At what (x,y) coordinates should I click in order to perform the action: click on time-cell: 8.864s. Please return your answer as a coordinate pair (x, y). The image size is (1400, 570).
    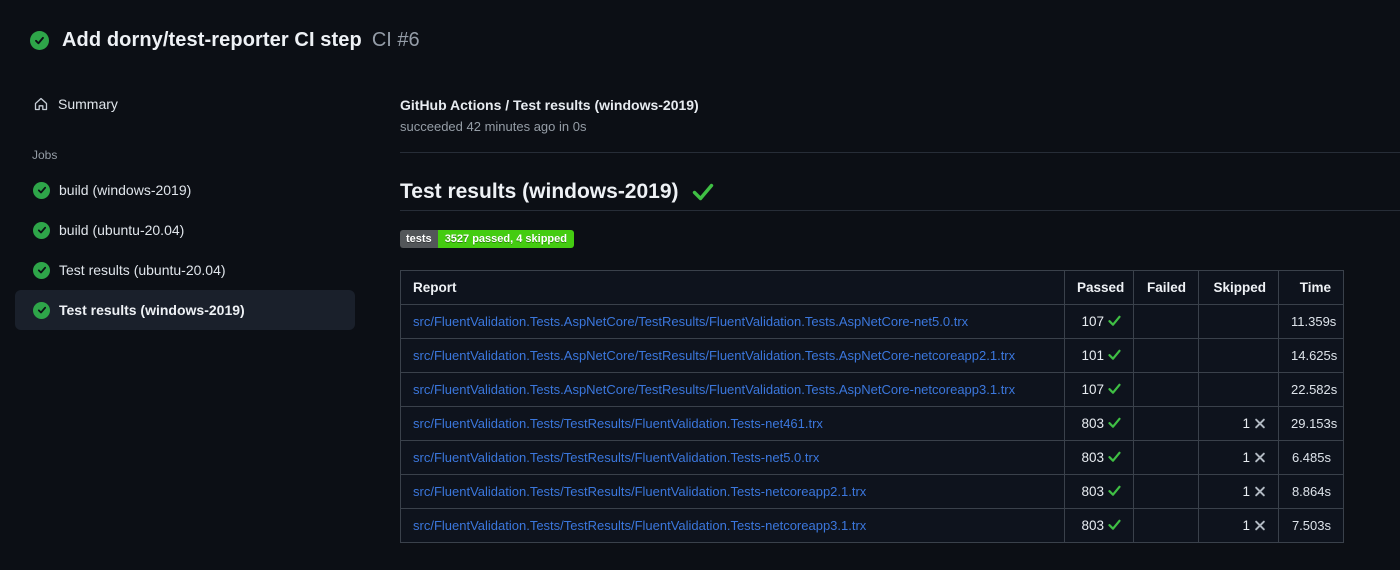
    Looking at the image, I should click on (1311, 491).